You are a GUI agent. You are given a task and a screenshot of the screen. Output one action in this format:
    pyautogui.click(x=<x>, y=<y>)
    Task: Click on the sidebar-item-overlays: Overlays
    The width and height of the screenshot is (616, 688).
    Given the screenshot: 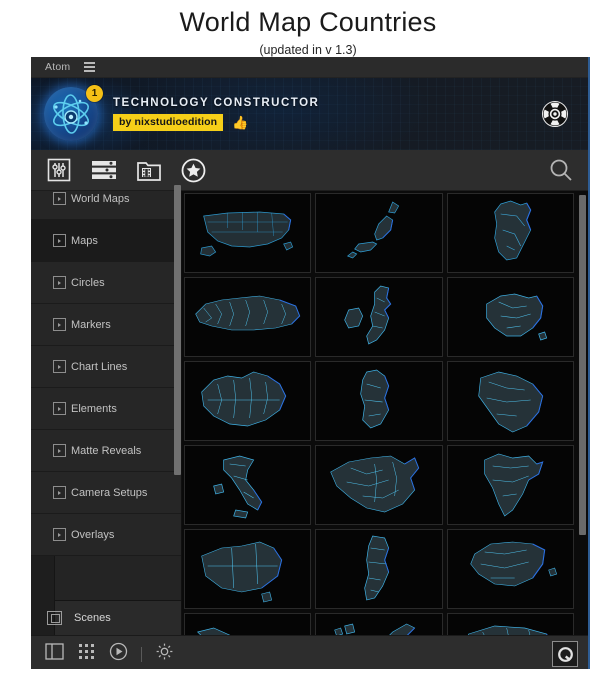 What is the action you would take?
    pyautogui.click(x=106, y=535)
    